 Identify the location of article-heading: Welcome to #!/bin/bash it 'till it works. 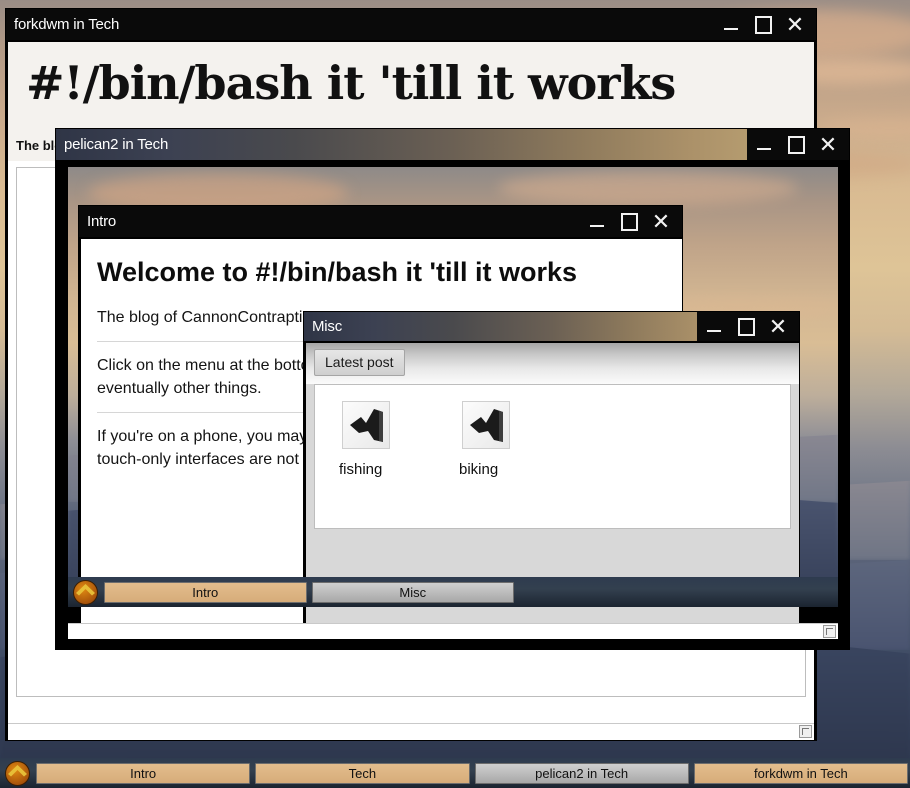
(337, 272).